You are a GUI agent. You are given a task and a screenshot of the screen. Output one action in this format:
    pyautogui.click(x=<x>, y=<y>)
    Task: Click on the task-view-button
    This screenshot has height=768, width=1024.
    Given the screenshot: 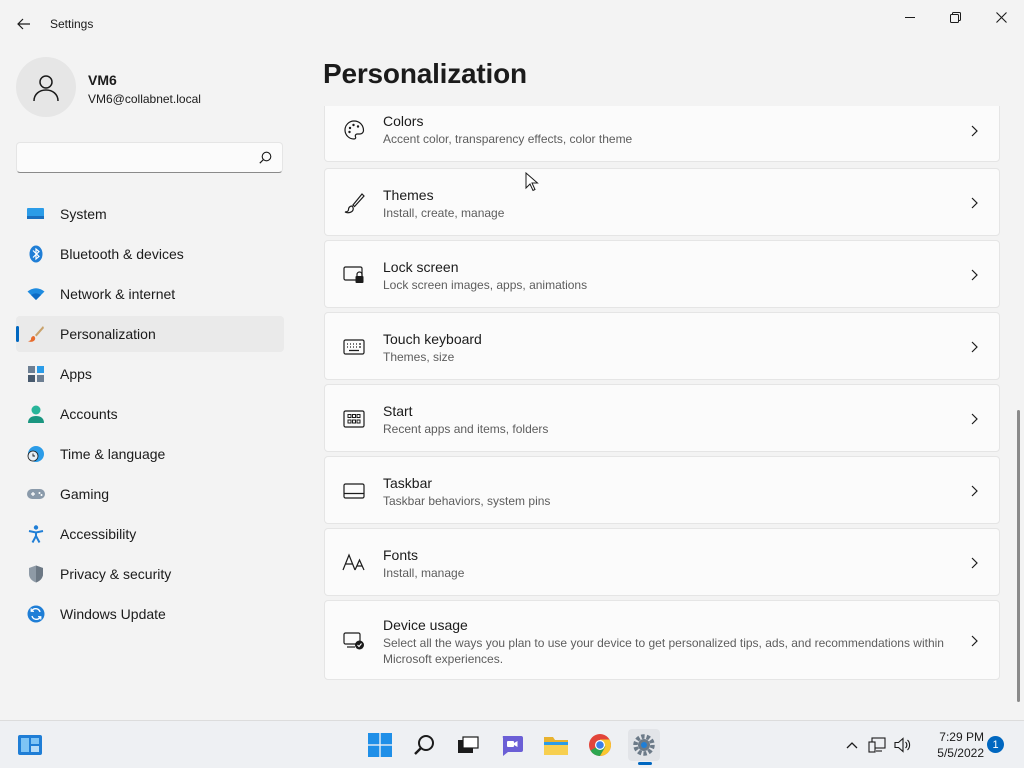 What is the action you would take?
    pyautogui.click(x=468, y=745)
    